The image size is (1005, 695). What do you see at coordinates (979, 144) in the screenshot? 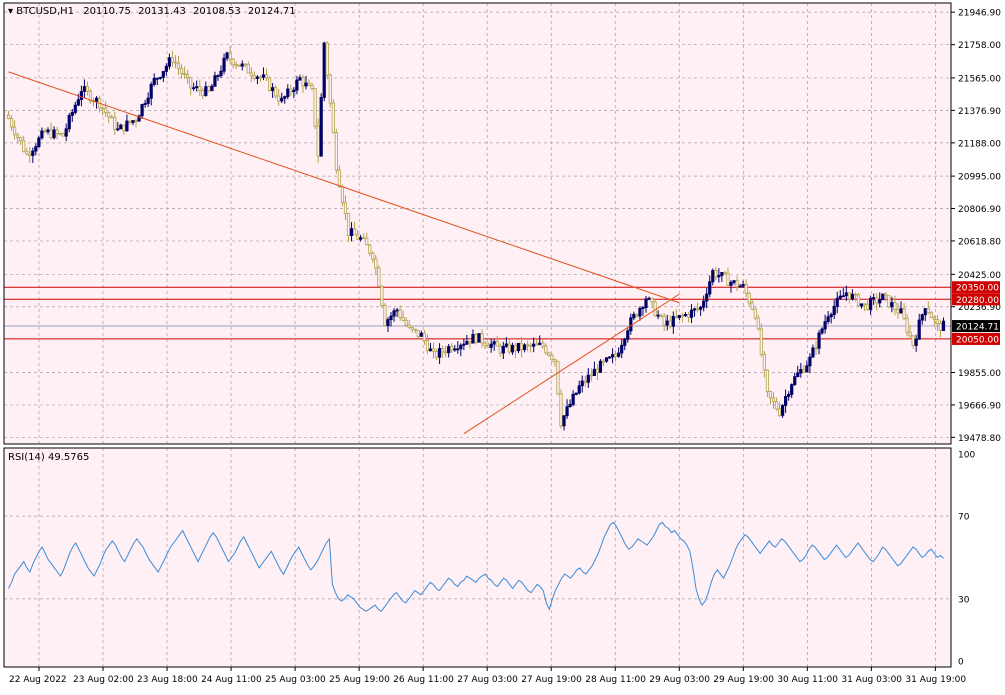
I see `y-tick-label: 21188.00` at bounding box center [979, 144].